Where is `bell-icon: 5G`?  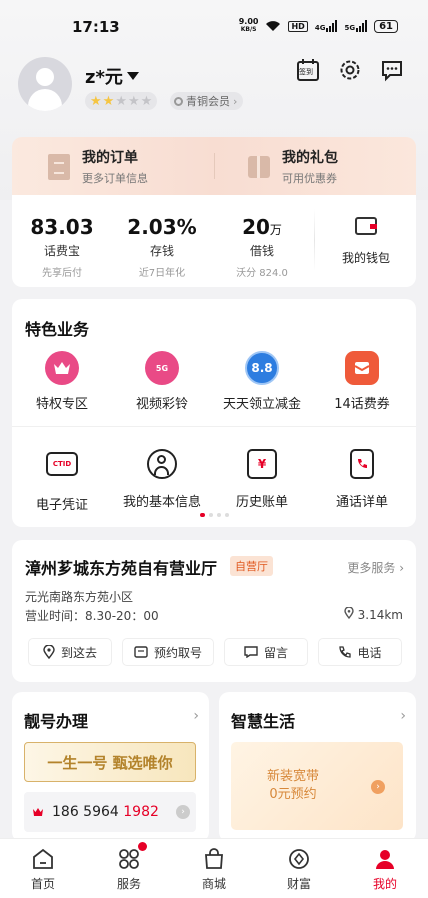
bell-icon: 5G is located at coordinates (162, 368).